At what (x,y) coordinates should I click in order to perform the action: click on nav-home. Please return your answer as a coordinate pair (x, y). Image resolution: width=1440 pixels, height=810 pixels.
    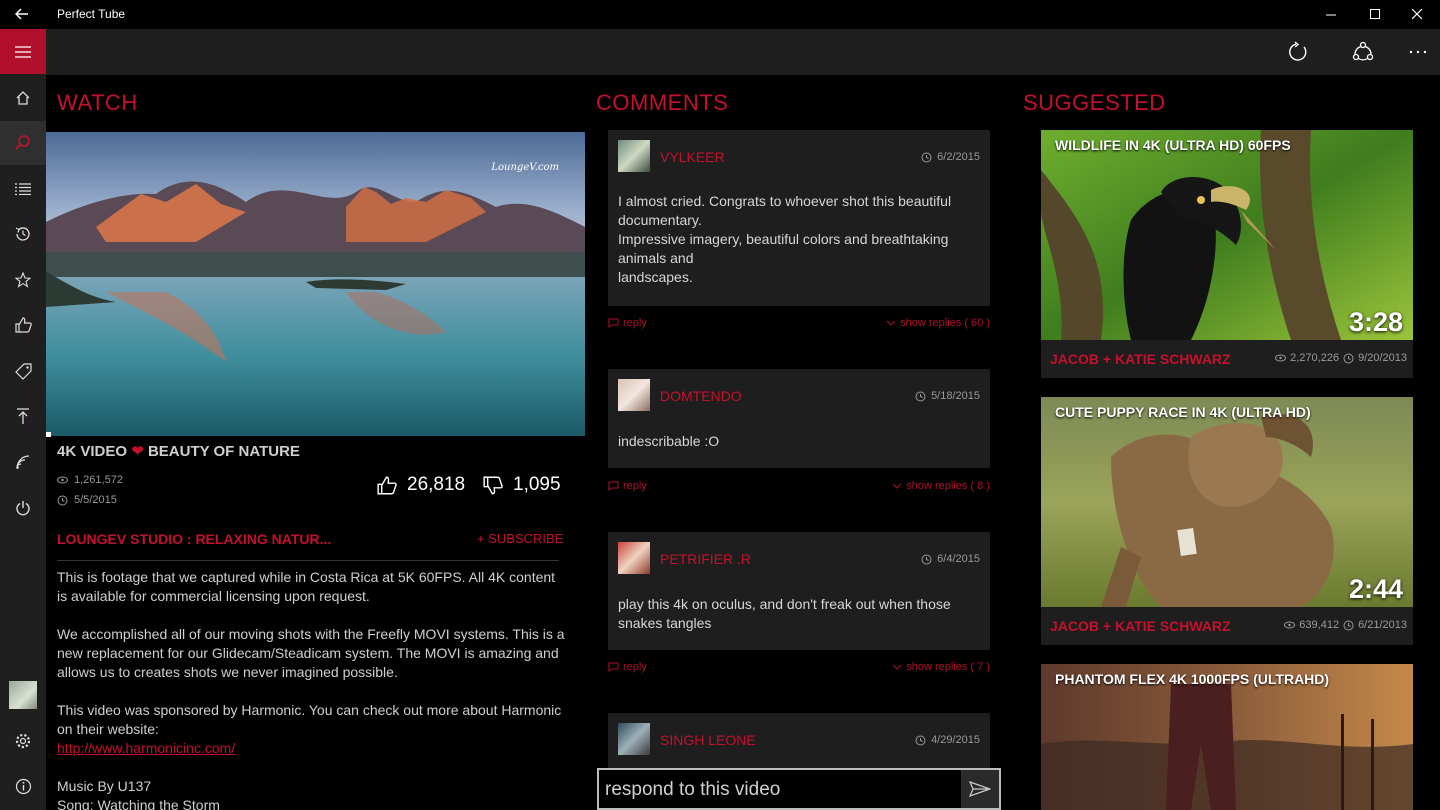
    Looking at the image, I should click on (23, 98).